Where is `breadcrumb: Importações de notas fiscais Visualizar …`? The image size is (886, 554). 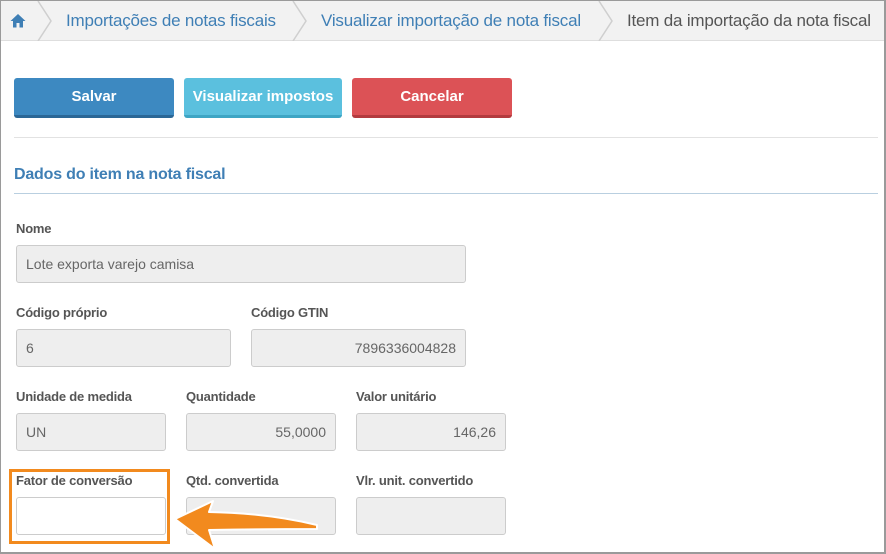 breadcrumb: Importações de notas fiscais Visualizar … is located at coordinates (442, 21).